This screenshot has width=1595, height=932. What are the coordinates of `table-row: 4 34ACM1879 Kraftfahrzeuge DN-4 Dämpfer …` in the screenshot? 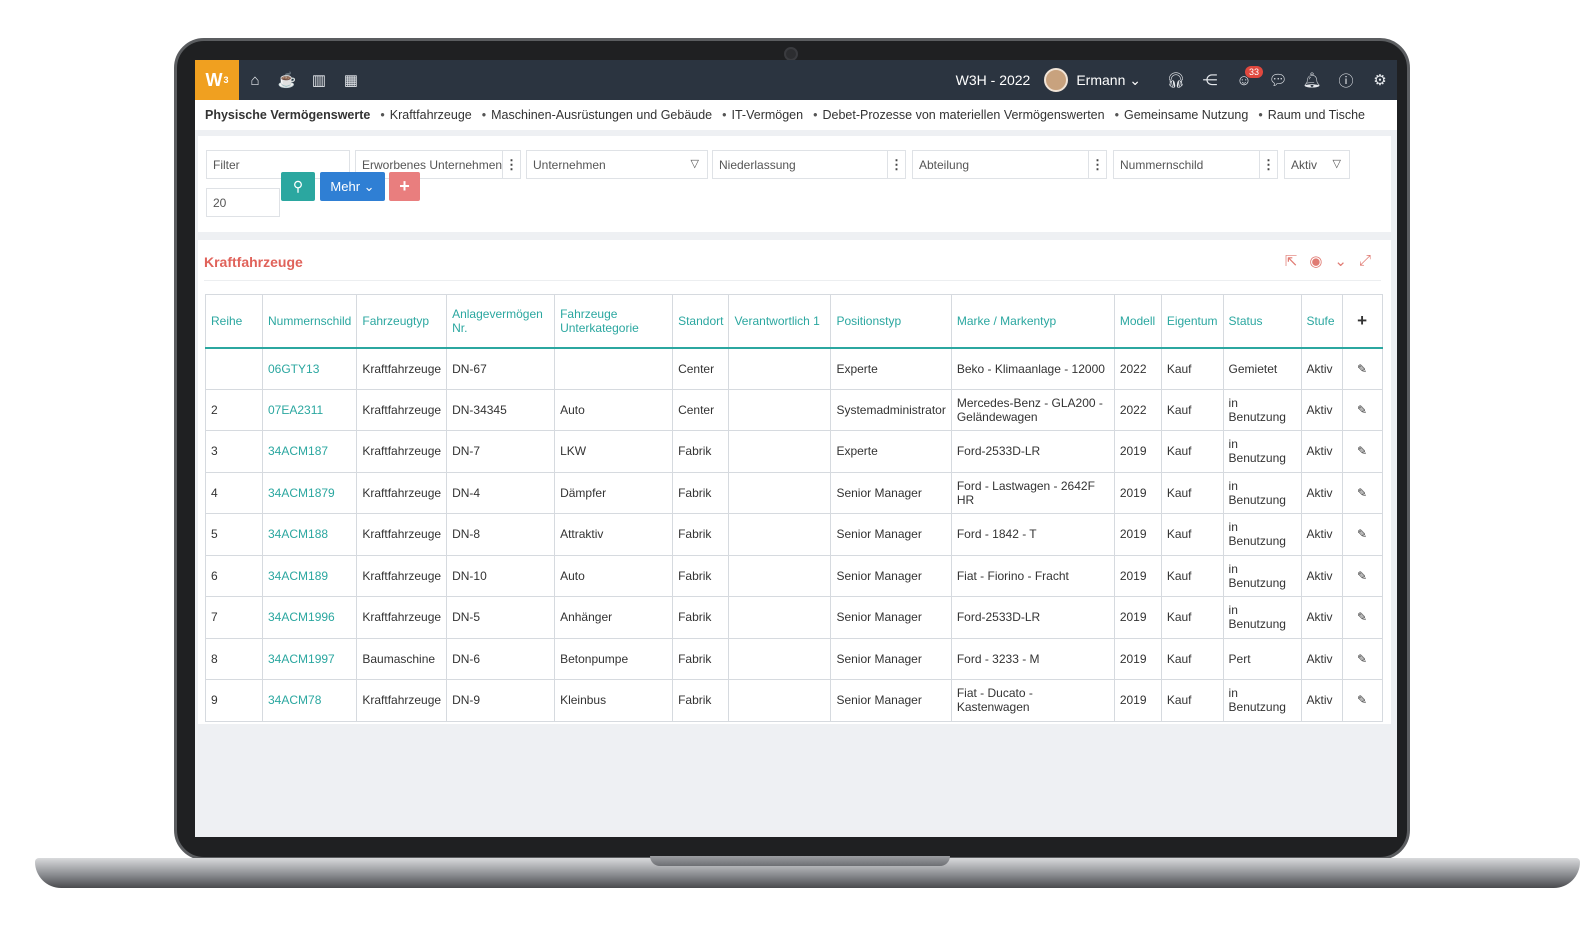 It's located at (794, 492).